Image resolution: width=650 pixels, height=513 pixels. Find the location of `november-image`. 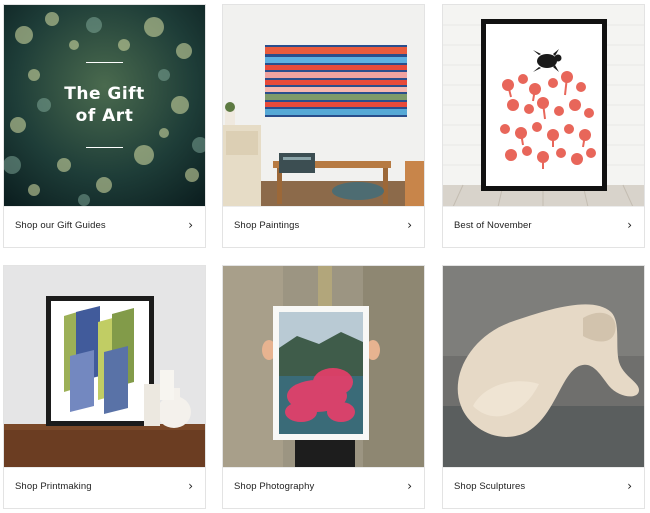

november-image is located at coordinates (543, 106).